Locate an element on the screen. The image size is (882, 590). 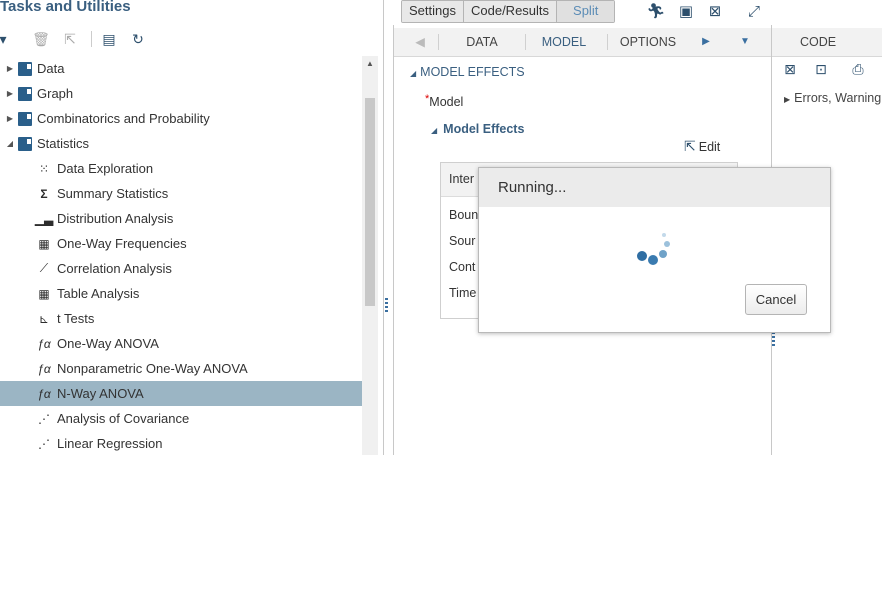
ttest-icon: ⊾ is located at coordinates (44, 318).